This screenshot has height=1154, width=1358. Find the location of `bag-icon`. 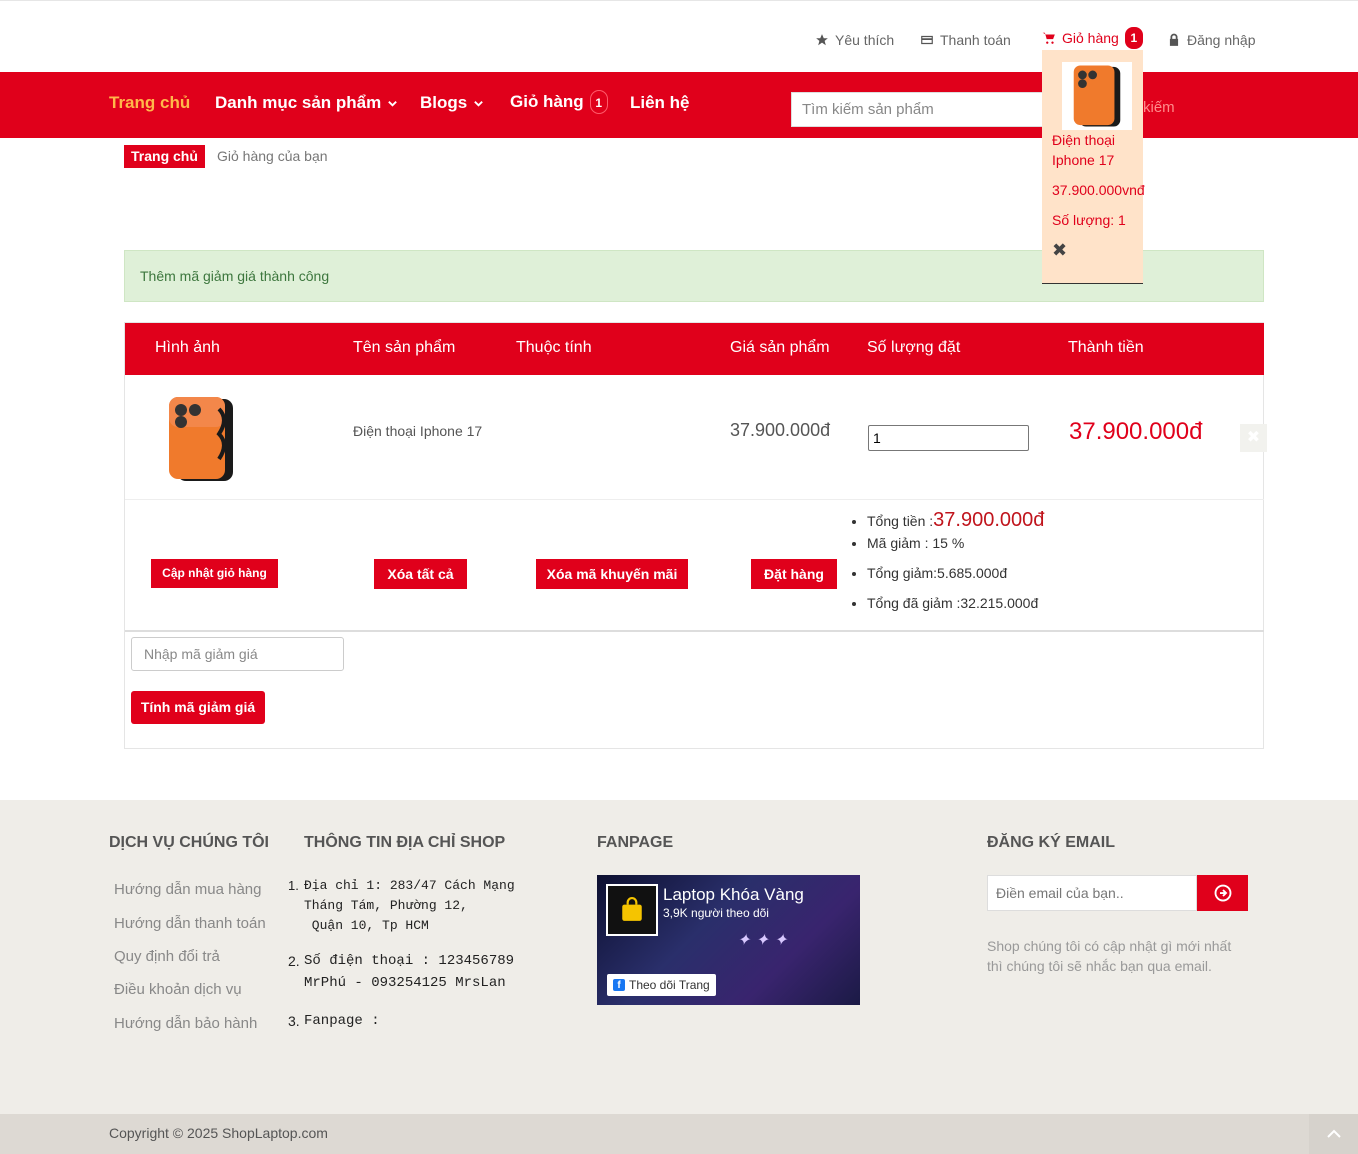

bag-icon is located at coordinates (632, 909).